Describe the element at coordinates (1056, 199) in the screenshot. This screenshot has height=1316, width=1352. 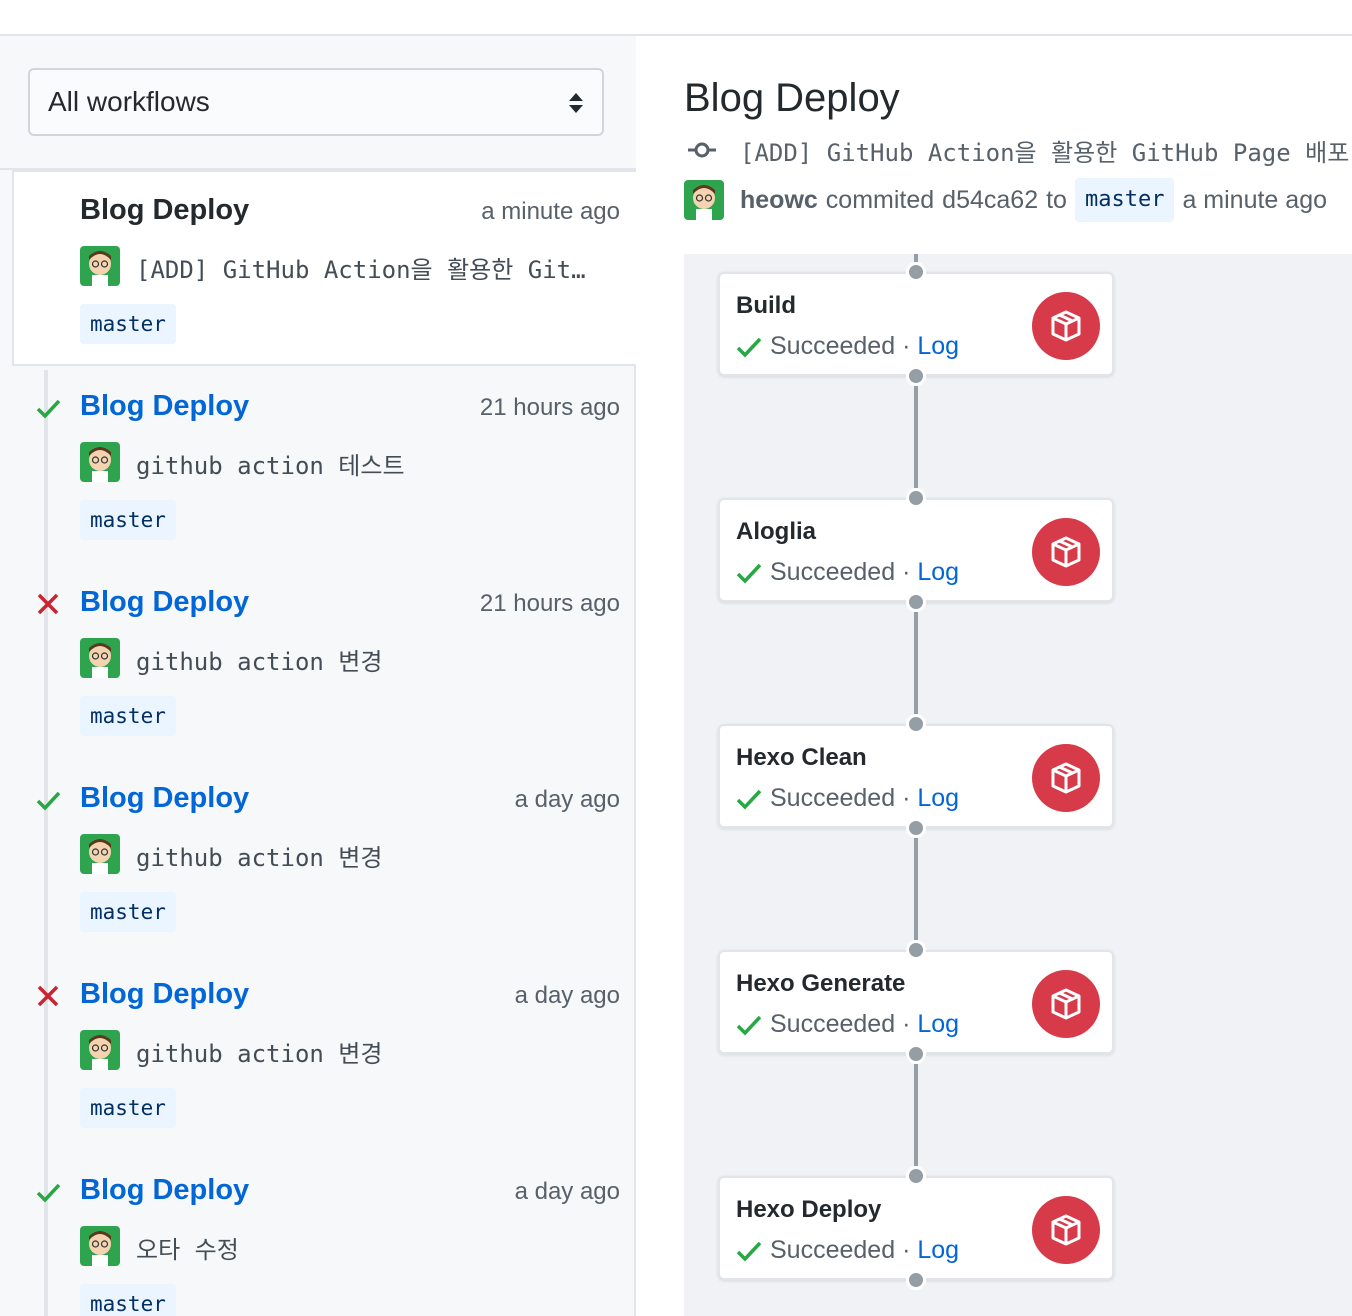
I see `to-word: to` at that location.